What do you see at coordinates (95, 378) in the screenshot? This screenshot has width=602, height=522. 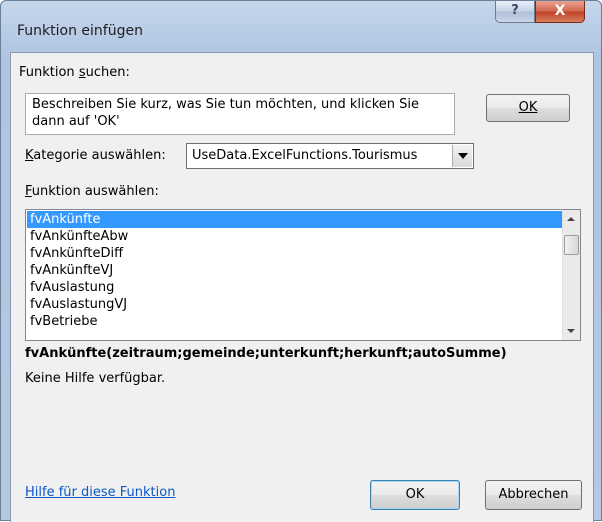 I see `function-help-text: Keine Hilfe verfügbar.` at bounding box center [95, 378].